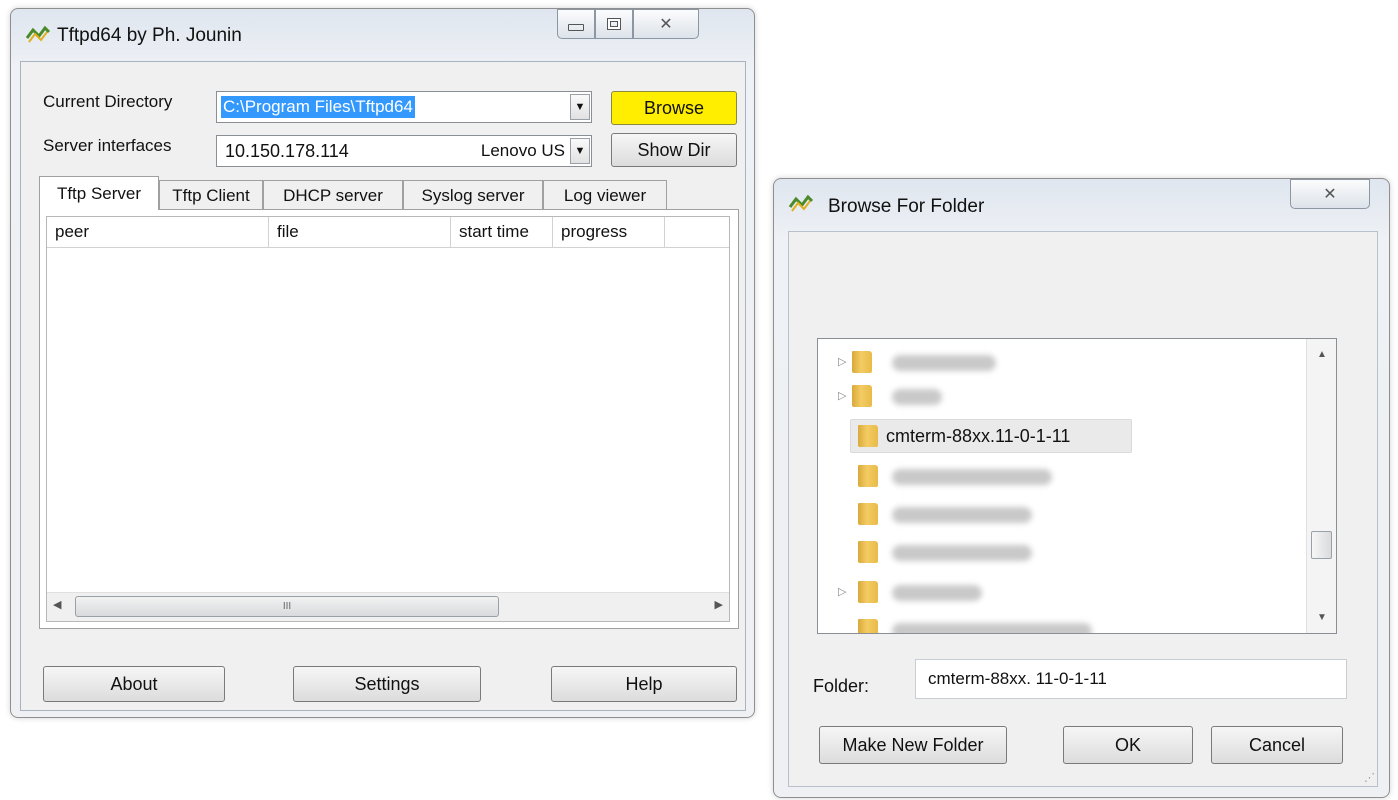 Image resolution: width=1398 pixels, height=800 pixels. I want to click on current-directory-combo: C:\Program Files\Tftpd64 ▼, so click(404, 107).